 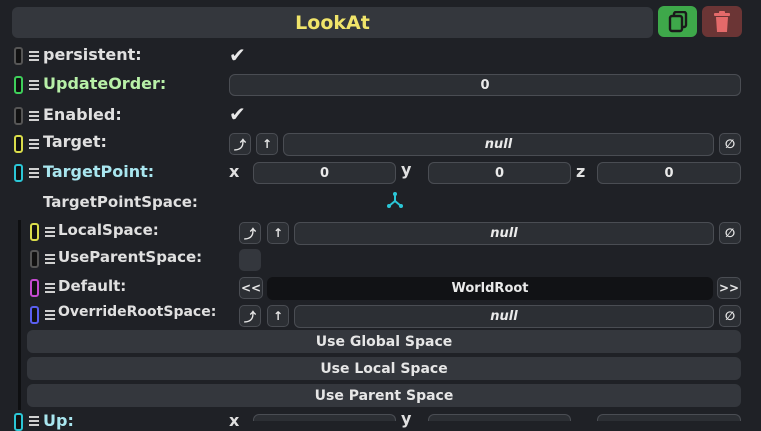 I want to click on duplicate-button, so click(x=677, y=21).